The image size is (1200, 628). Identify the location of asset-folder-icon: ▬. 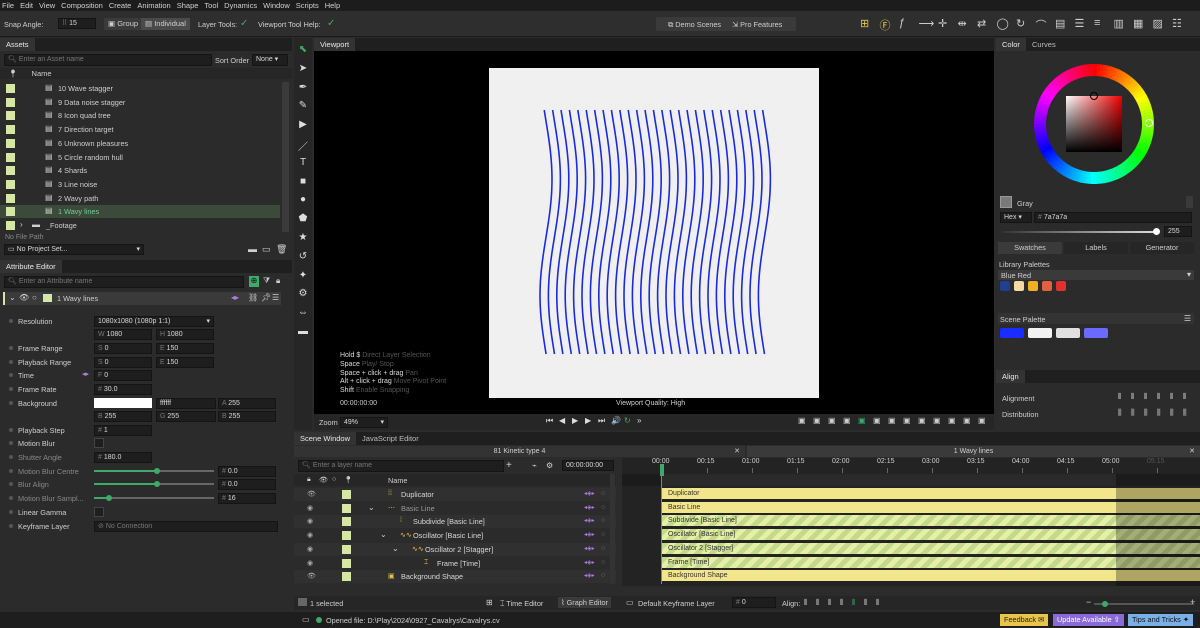
(252, 249).